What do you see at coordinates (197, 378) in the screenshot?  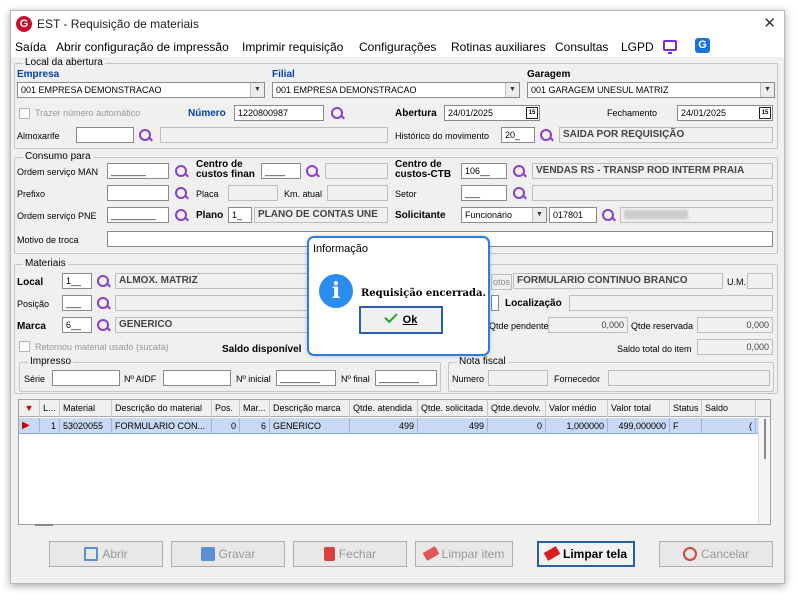 I see `aidf-input` at bounding box center [197, 378].